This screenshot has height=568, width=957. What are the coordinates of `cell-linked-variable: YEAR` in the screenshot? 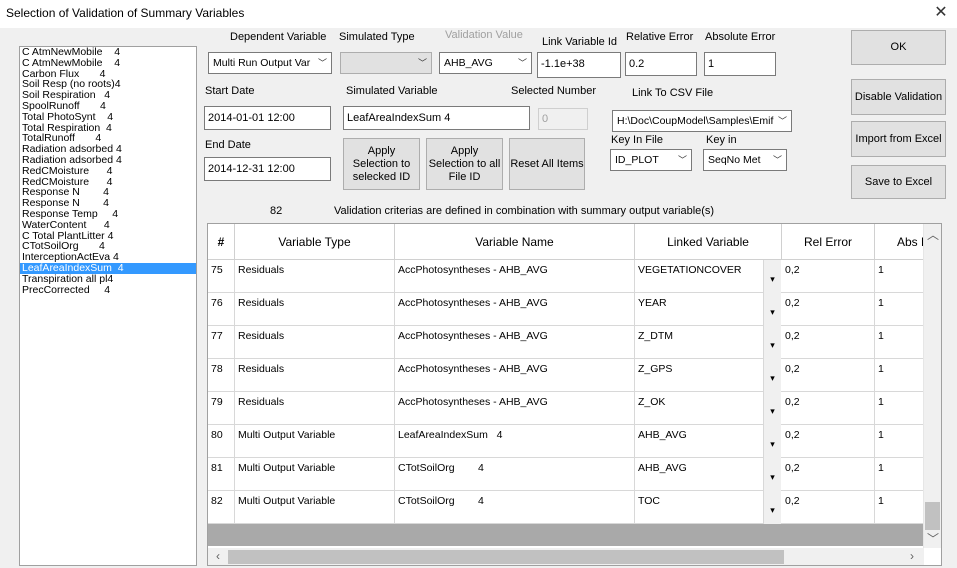 It's located at (699, 309).